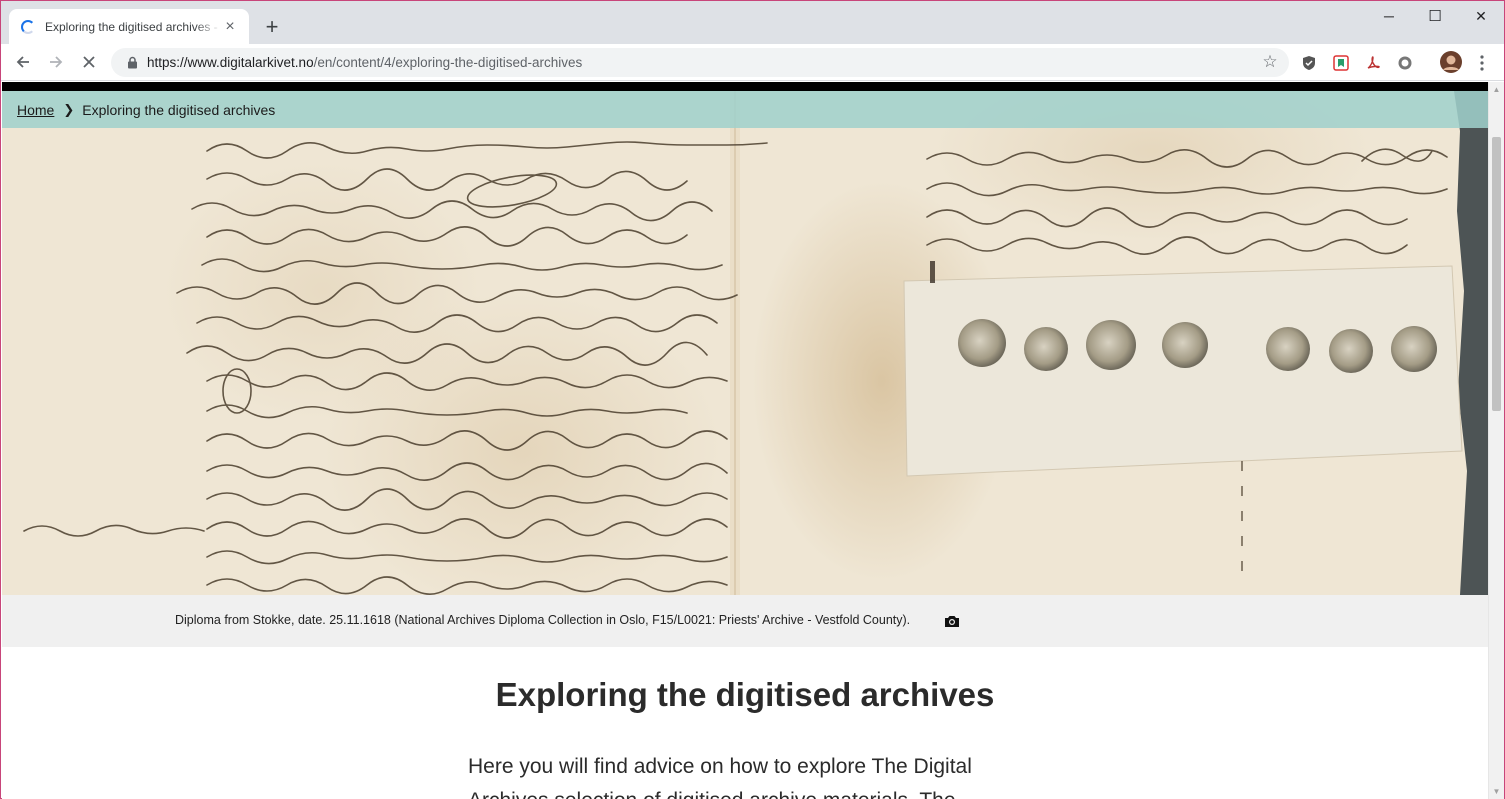 This screenshot has width=1505, height=799. What do you see at coordinates (1373, 63) in the screenshot?
I see `pdf-extension-icon` at bounding box center [1373, 63].